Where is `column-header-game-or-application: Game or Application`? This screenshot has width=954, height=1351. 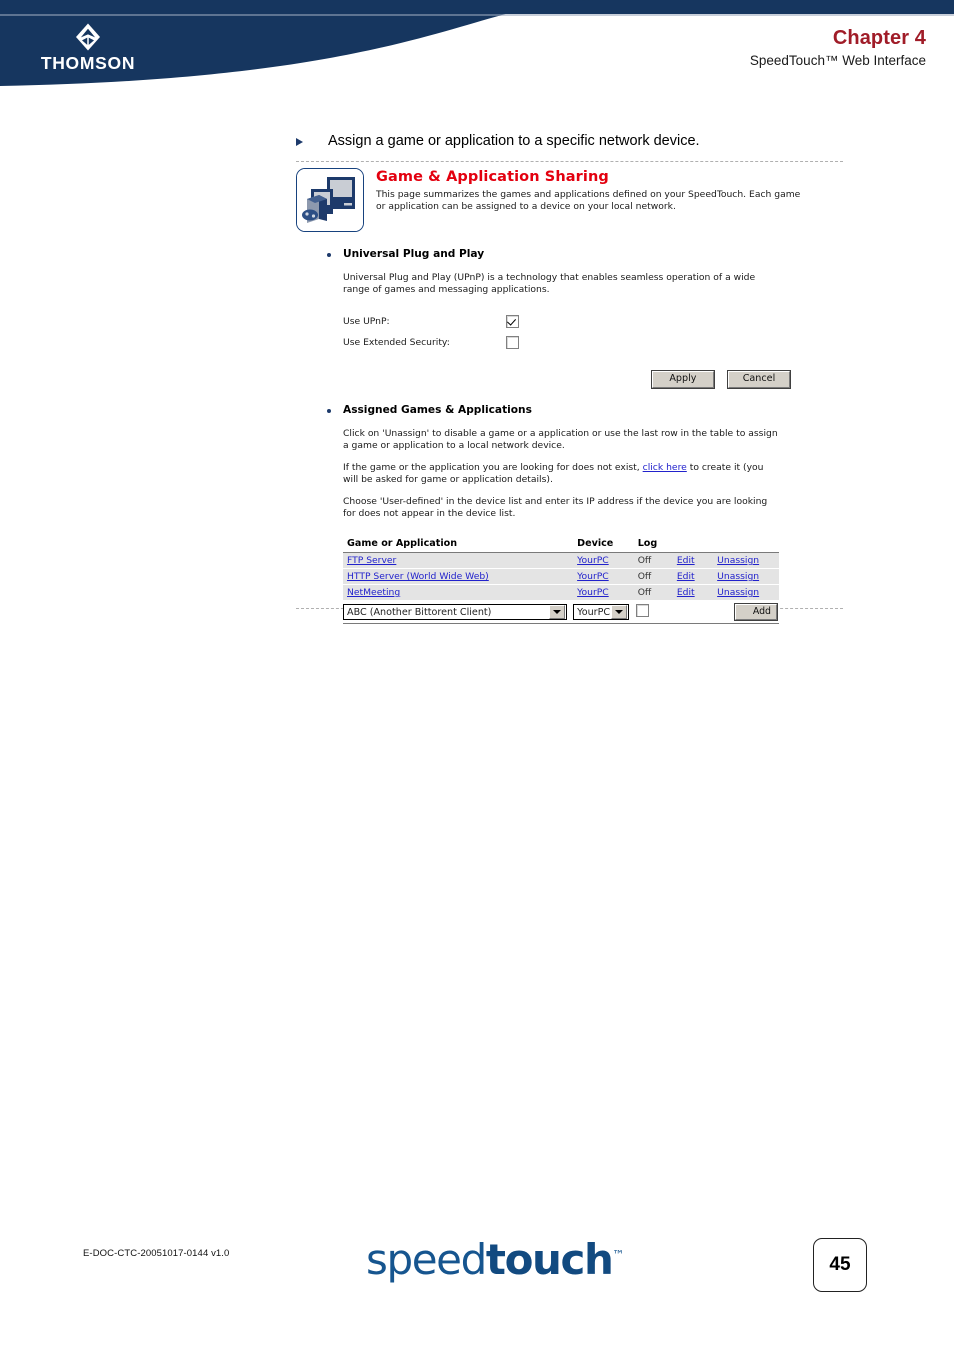
column-header-game-or-application: Game or Application is located at coordinates (458, 544).